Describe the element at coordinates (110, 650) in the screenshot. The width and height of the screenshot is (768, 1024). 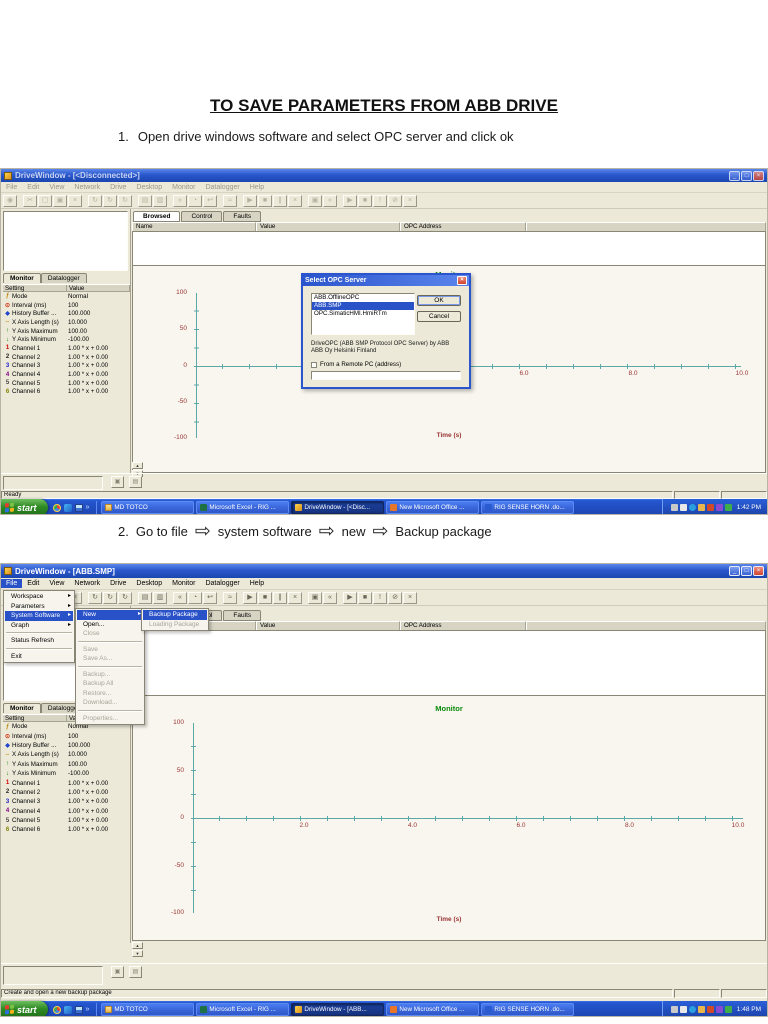
I see `system-software-menu-item: Save` at that location.